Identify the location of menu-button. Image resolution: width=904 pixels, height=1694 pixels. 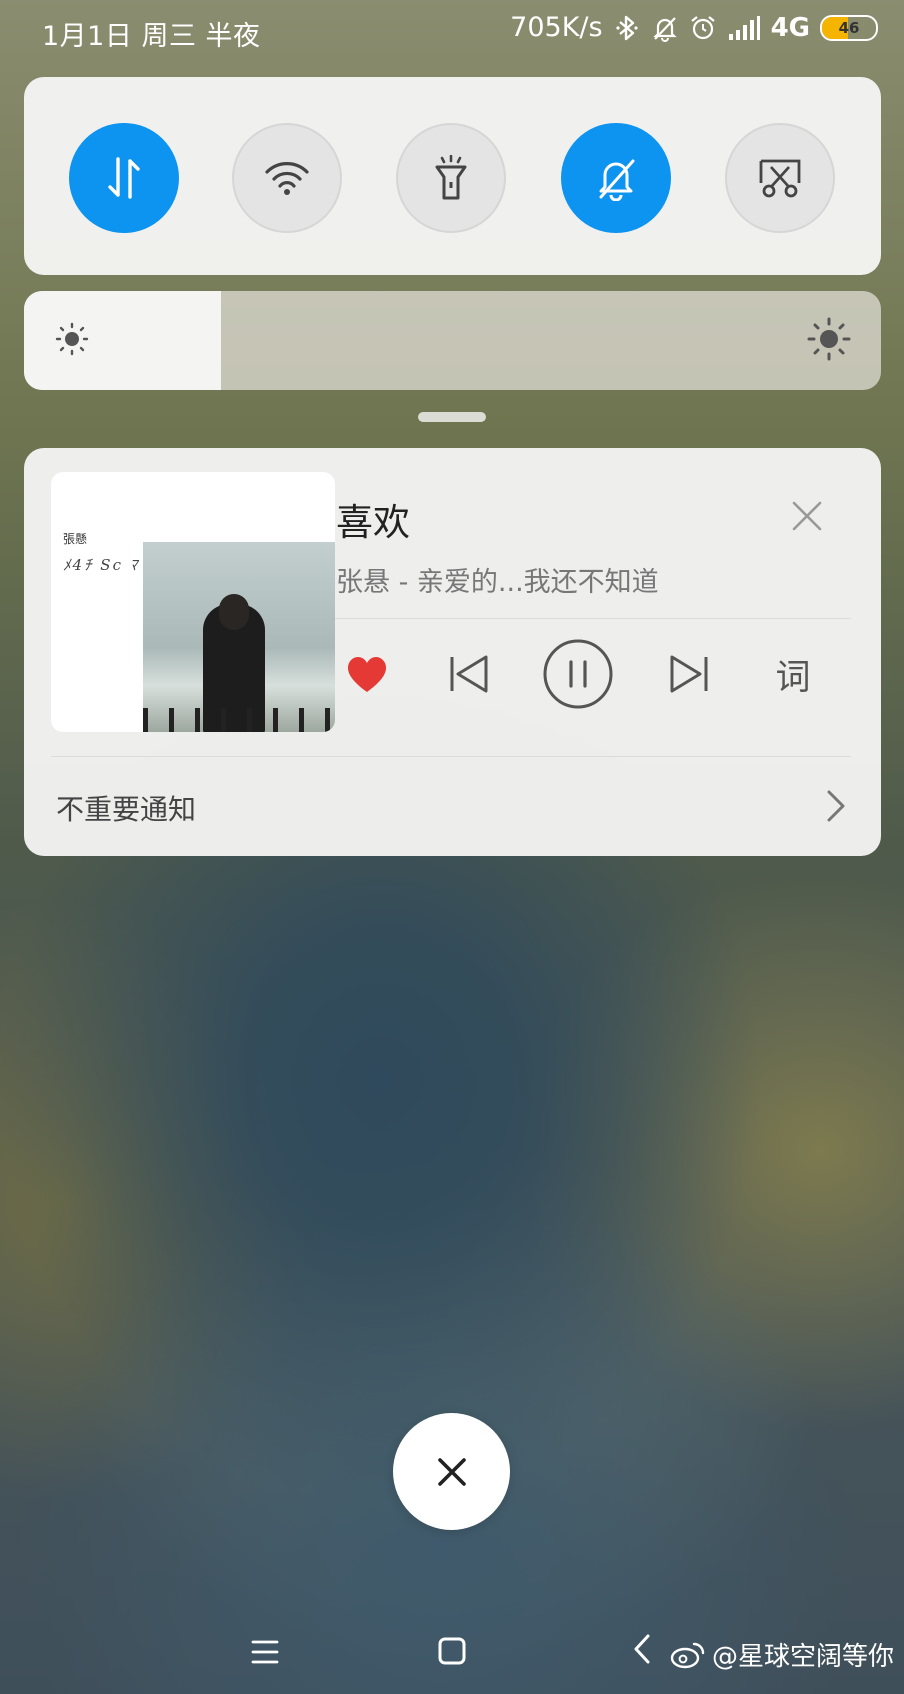
(265, 1654).